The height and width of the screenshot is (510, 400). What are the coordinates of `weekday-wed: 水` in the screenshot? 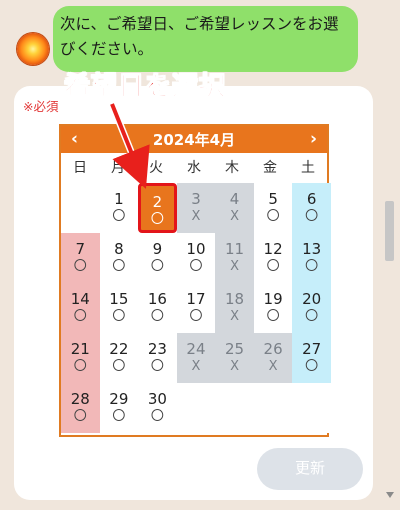 It's located at (194, 168).